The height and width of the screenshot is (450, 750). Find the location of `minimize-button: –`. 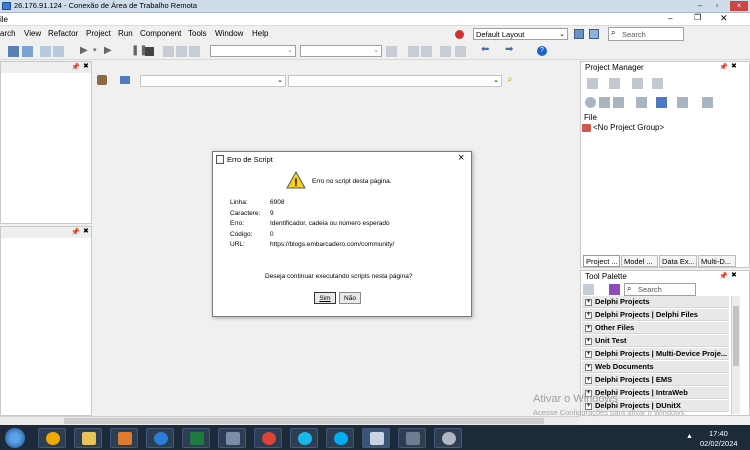

minimize-button: – is located at coordinates (700, 6).